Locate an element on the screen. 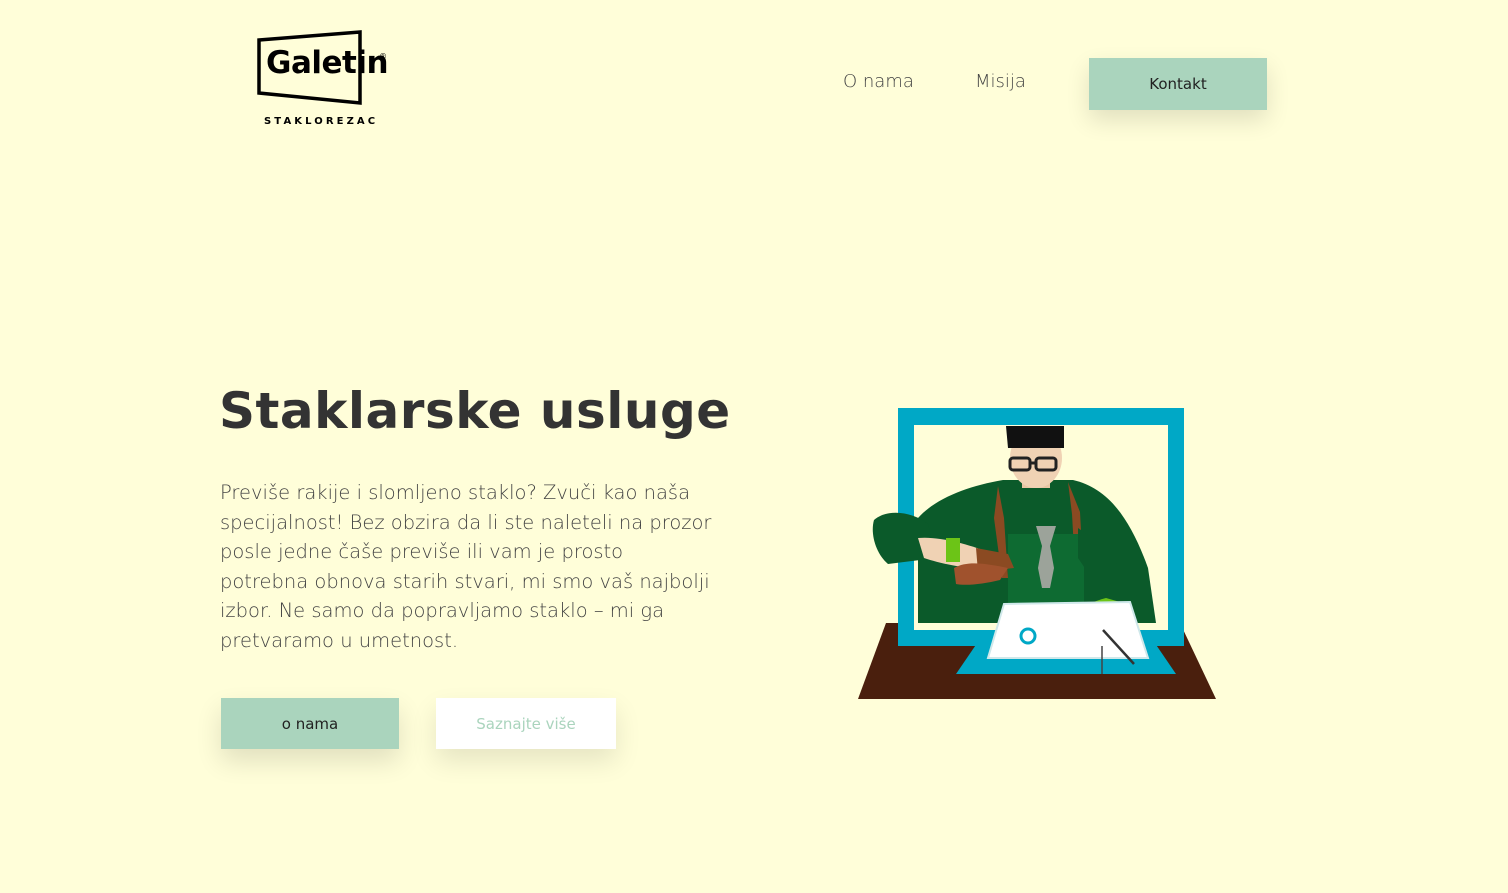 The height and width of the screenshot is (893, 1508). hero-title: Staklarske usluge is located at coordinates (475, 411).